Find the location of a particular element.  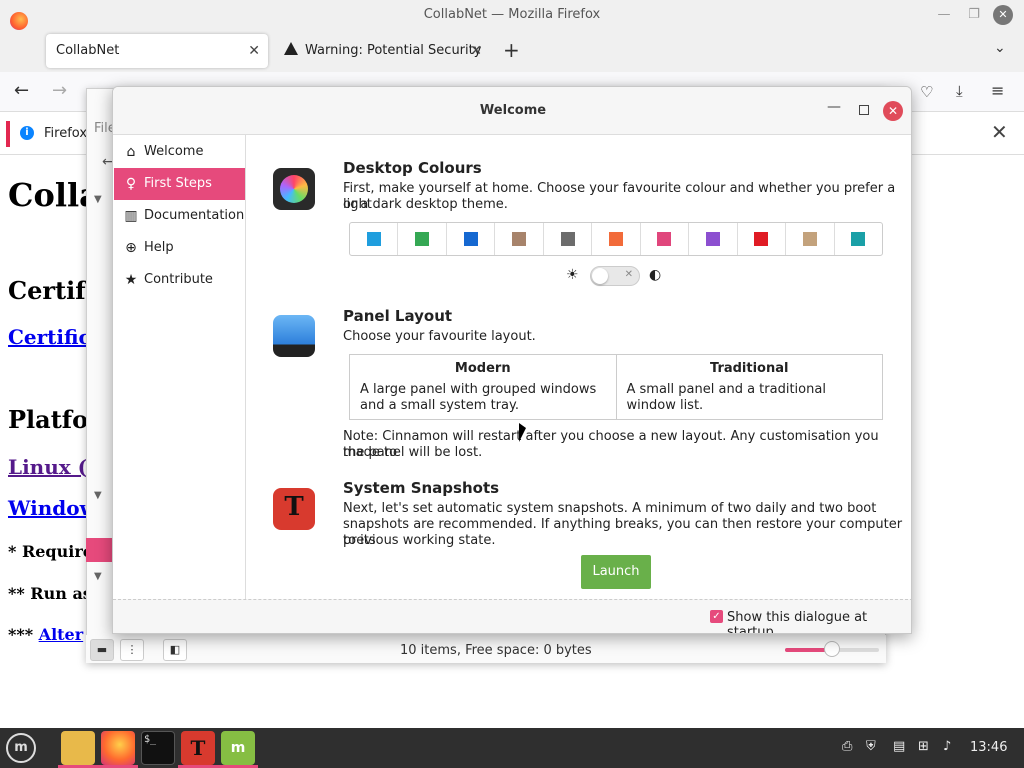

link-windows: Window is located at coordinates (52, 508).